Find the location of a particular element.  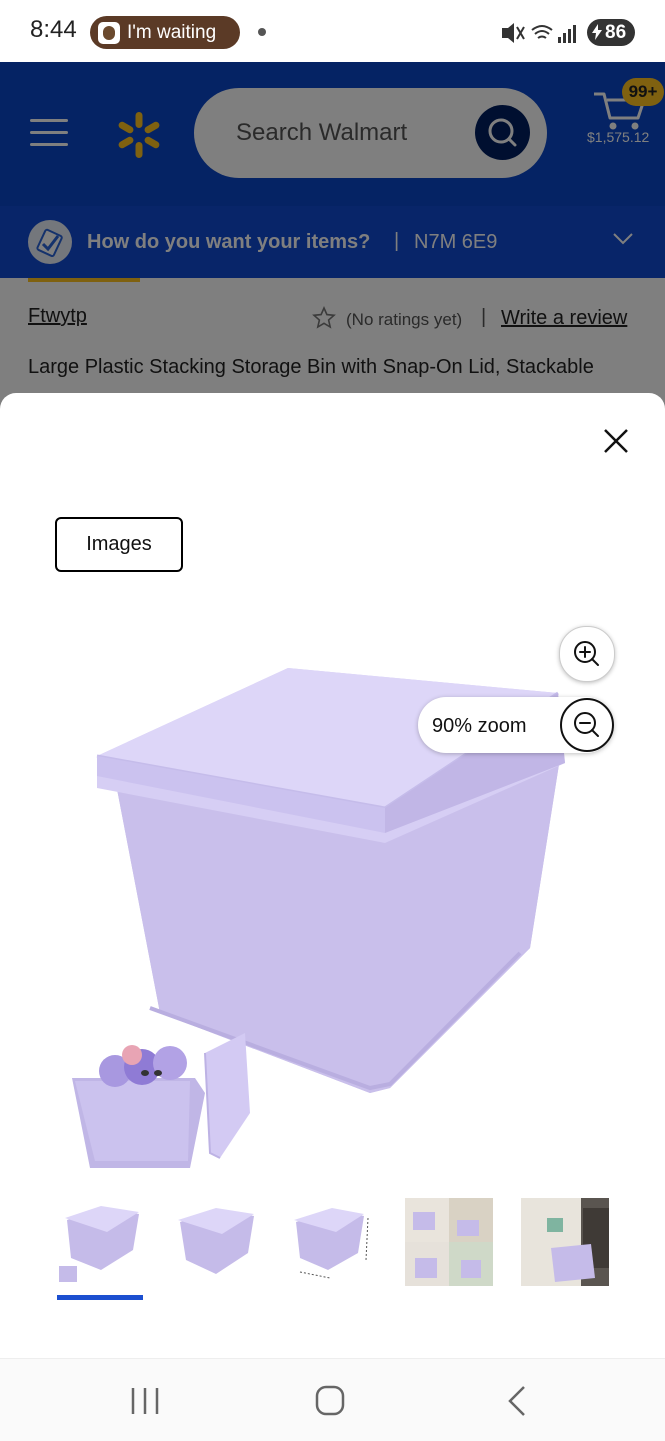

battery-level: 86 is located at coordinates (616, 32).